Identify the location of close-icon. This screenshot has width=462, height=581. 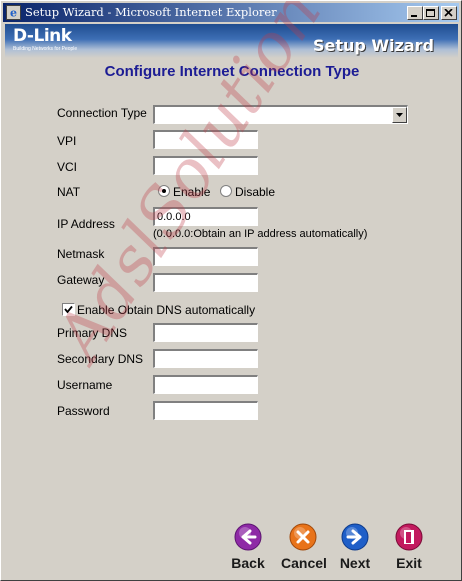
(448, 13).